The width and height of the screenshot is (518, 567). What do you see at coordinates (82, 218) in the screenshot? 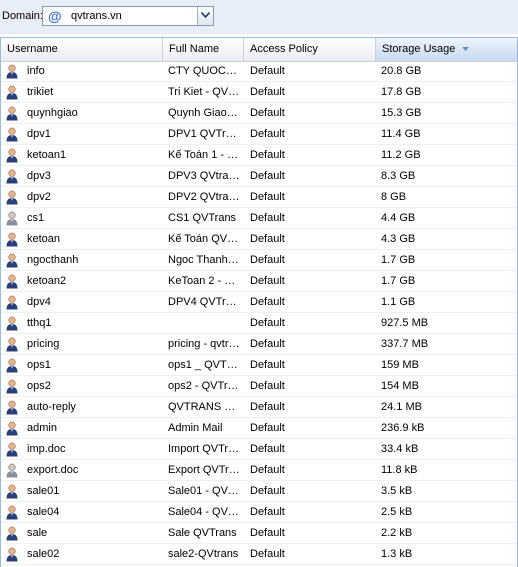
I see `cell-username: cs1` at bounding box center [82, 218].